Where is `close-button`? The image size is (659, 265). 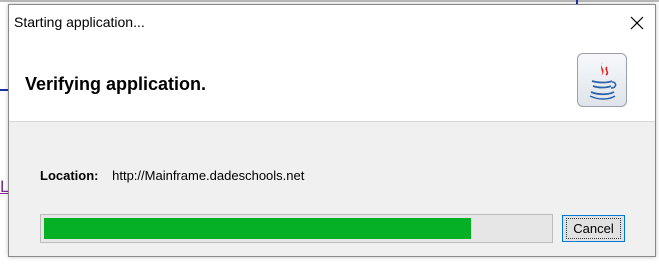
close-button is located at coordinates (637, 23).